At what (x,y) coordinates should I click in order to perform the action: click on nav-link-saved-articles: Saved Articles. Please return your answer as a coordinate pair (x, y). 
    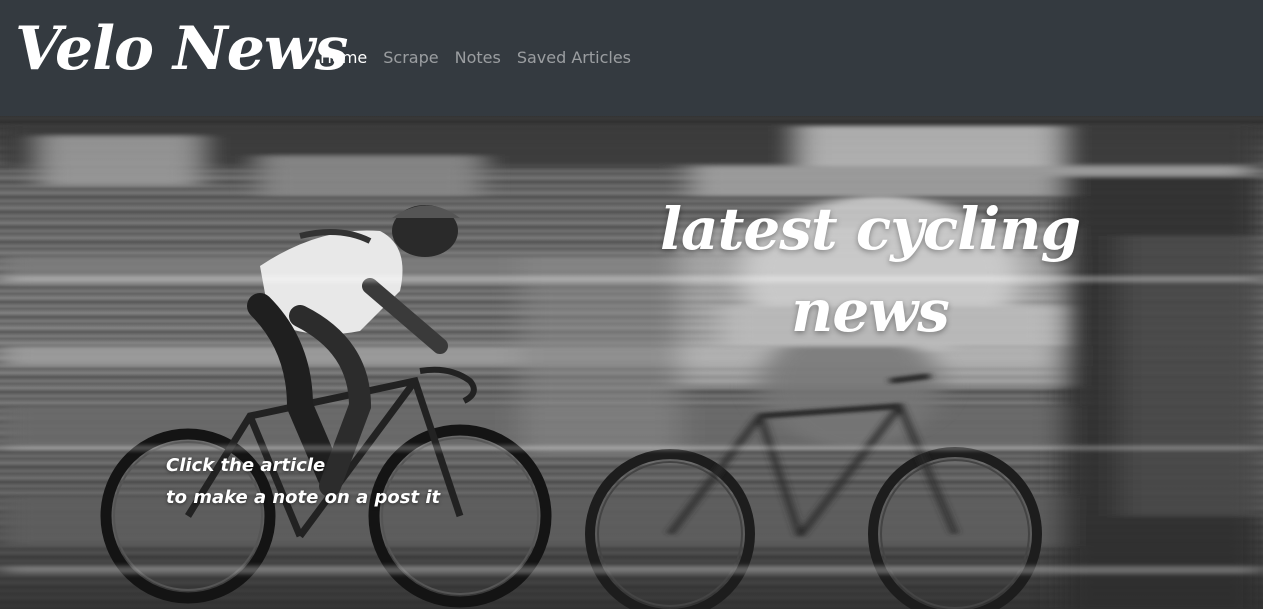
    Looking at the image, I should click on (574, 58).